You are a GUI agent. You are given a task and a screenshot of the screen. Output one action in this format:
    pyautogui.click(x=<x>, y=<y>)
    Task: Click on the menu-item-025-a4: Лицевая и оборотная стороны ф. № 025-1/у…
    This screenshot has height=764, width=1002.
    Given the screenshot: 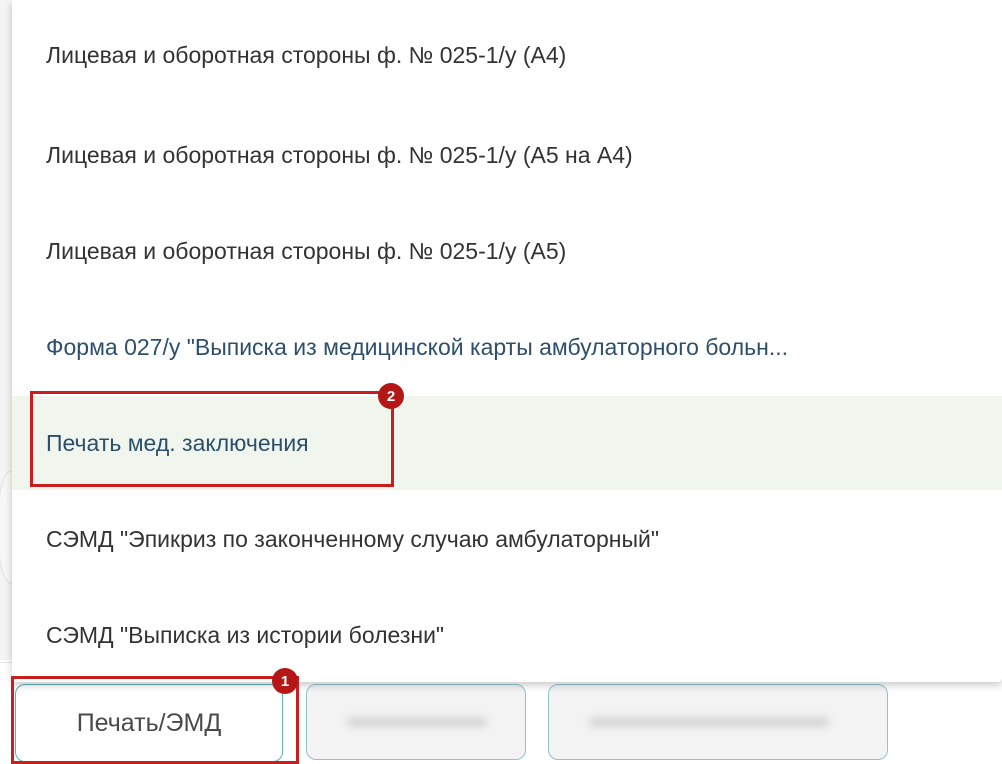 What is the action you would take?
    pyautogui.click(x=507, y=55)
    